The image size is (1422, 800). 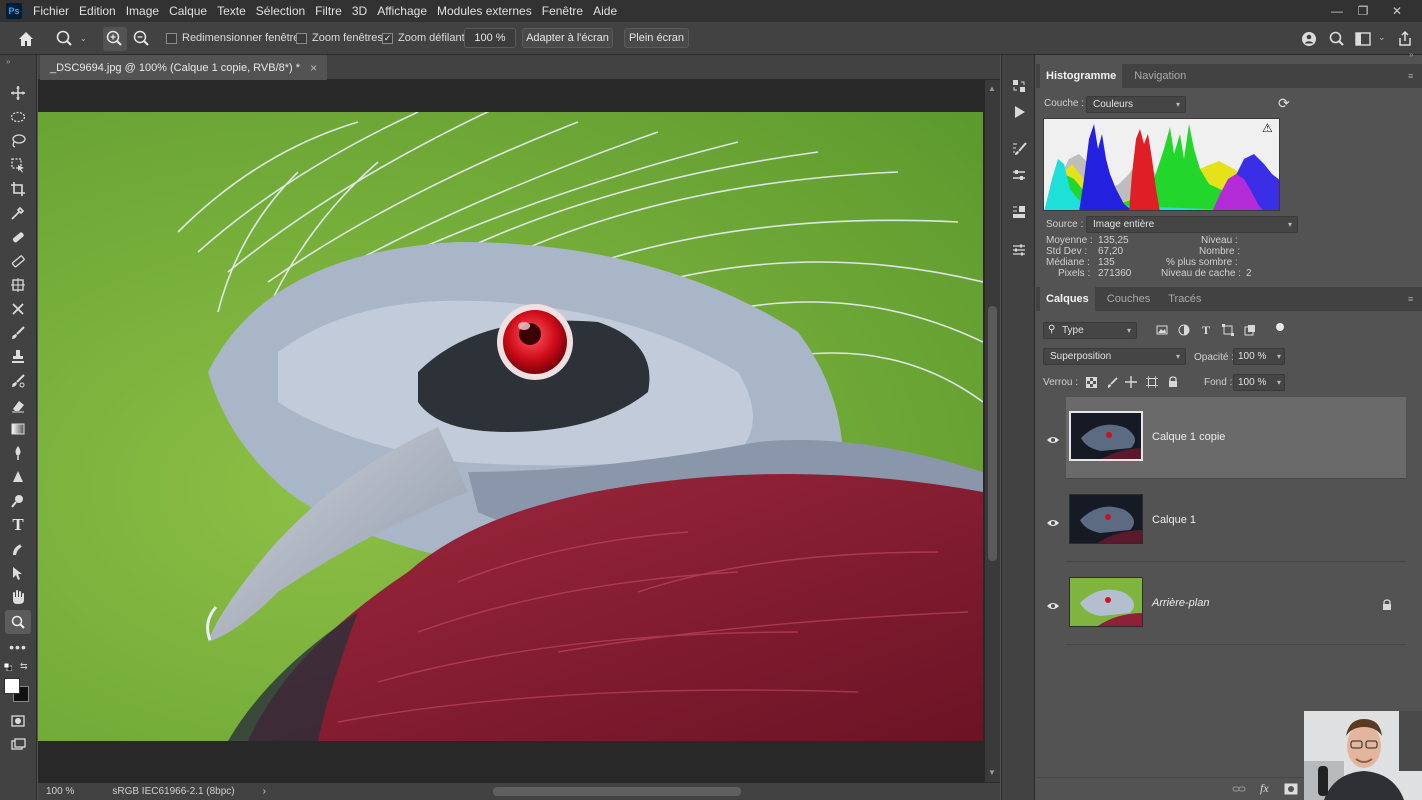 I want to click on eyedropper-tool-icon, so click(x=18, y=213).